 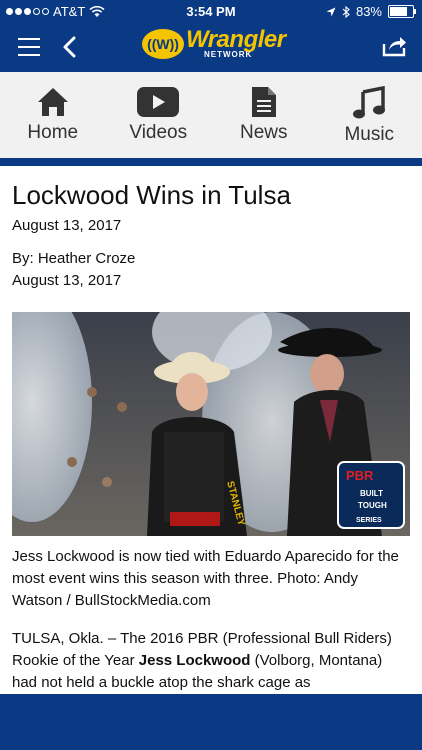 I want to click on menu-icon, so click(x=29, y=47).